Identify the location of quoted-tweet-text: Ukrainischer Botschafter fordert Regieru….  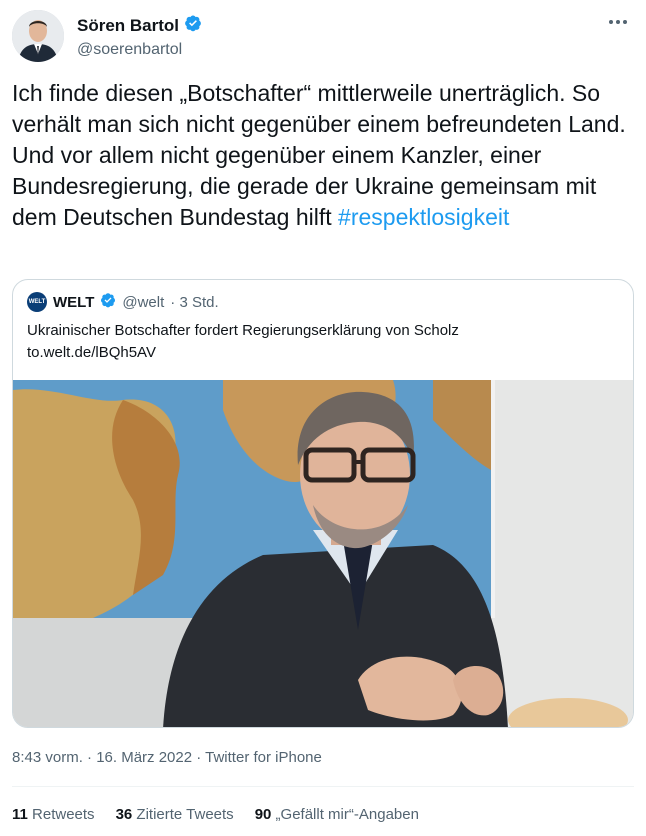
(324, 342).